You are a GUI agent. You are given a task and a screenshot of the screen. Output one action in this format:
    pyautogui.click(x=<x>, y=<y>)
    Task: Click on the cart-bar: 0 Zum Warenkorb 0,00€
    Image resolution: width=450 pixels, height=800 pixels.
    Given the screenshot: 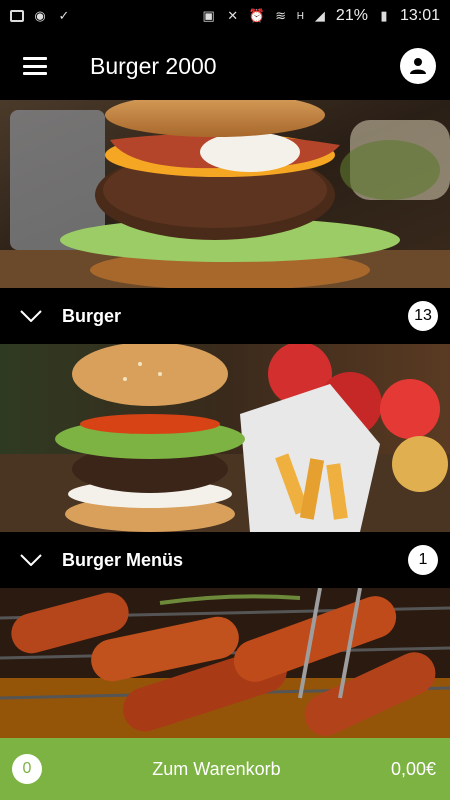 What is the action you would take?
    pyautogui.click(x=225, y=769)
    